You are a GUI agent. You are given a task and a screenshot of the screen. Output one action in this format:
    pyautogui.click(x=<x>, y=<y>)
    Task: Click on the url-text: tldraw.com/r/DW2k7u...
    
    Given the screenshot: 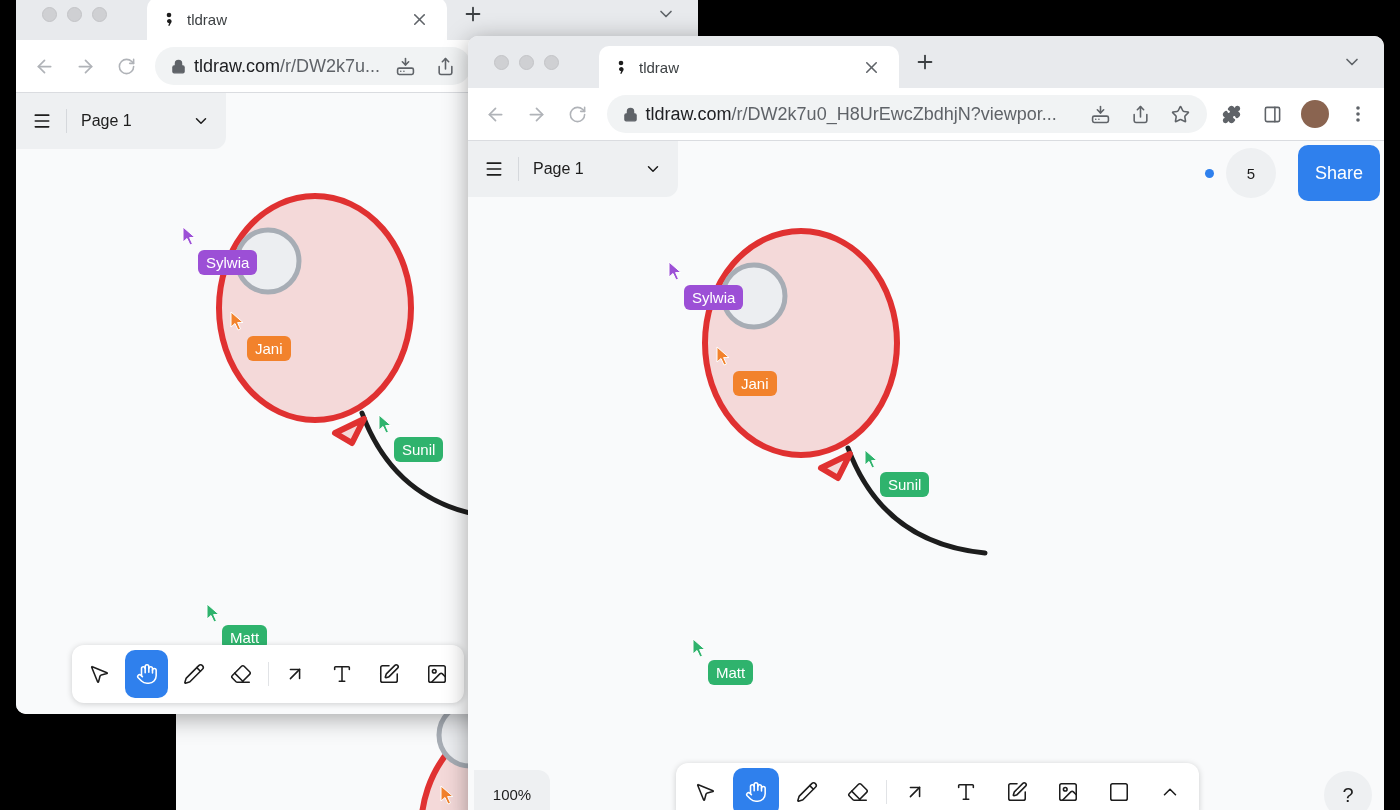 What is the action you would take?
    pyautogui.click(x=287, y=66)
    